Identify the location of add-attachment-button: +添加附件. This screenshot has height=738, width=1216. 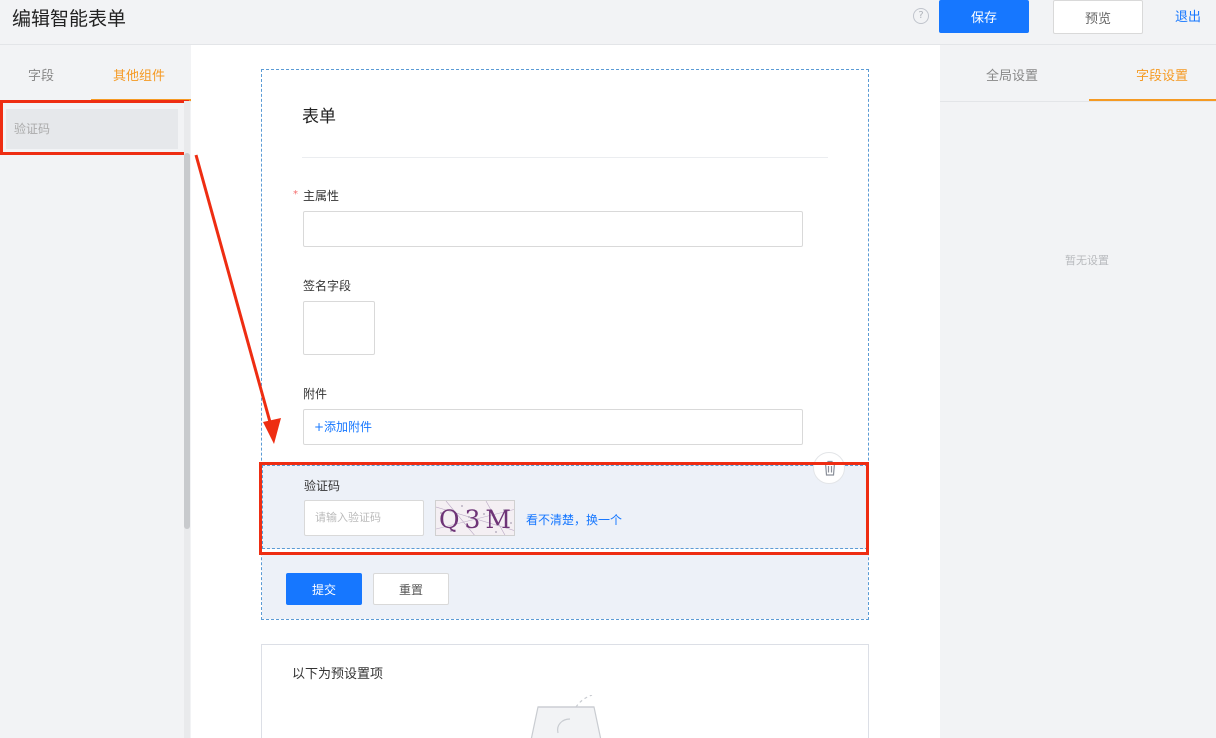
(553, 427).